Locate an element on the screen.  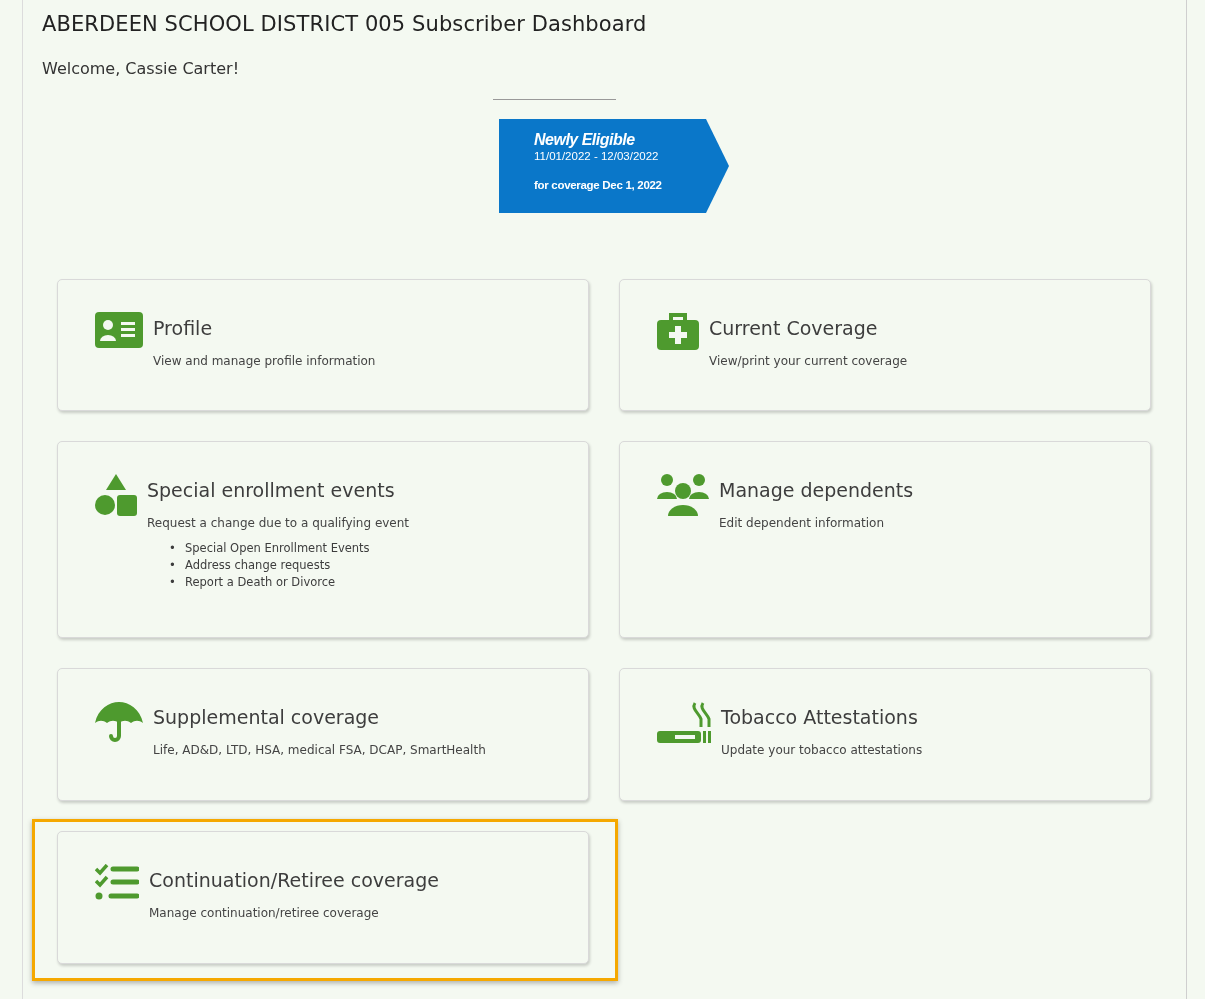
card-description: Update your tobacco attestations is located at coordinates (822, 750).